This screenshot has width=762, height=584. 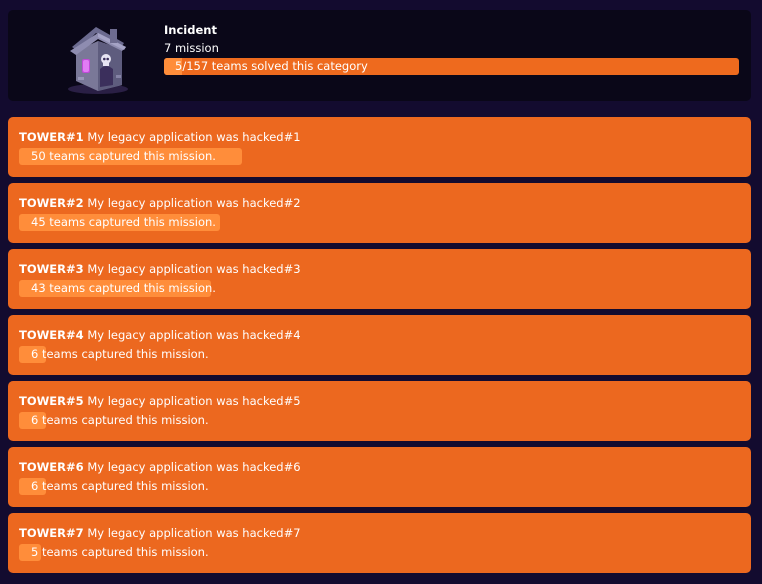 I want to click on mission-captured-text: 50 teams captured this mission., so click(x=123, y=156).